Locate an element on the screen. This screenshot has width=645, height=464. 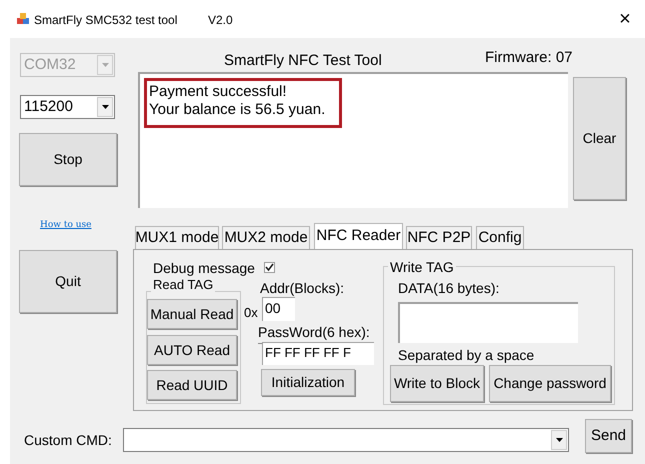
send-button: Send is located at coordinates (608, 436).